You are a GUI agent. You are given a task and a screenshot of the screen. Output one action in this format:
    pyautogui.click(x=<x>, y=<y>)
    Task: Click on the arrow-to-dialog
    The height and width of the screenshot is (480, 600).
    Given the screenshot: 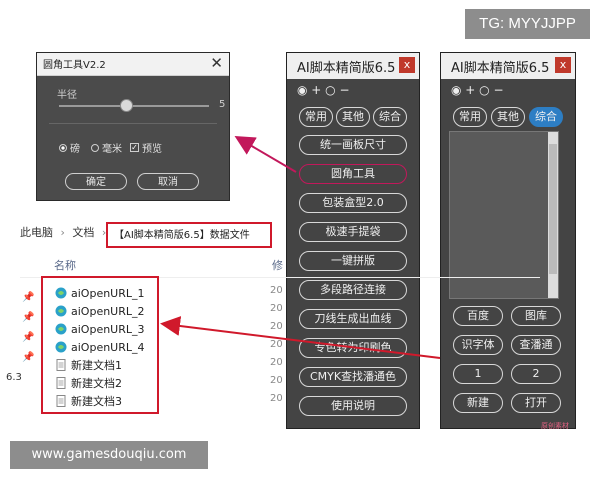 What is the action you would take?
    pyautogui.click(x=265, y=154)
    